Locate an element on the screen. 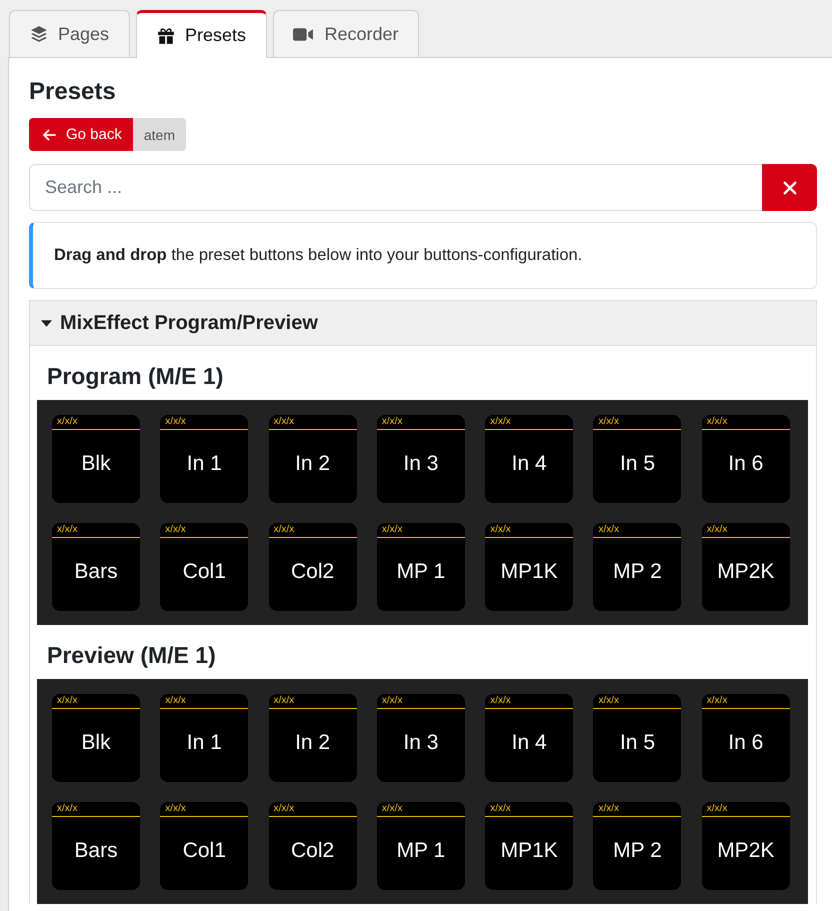  group-heading: Program (M/E 1) is located at coordinates (135, 376).